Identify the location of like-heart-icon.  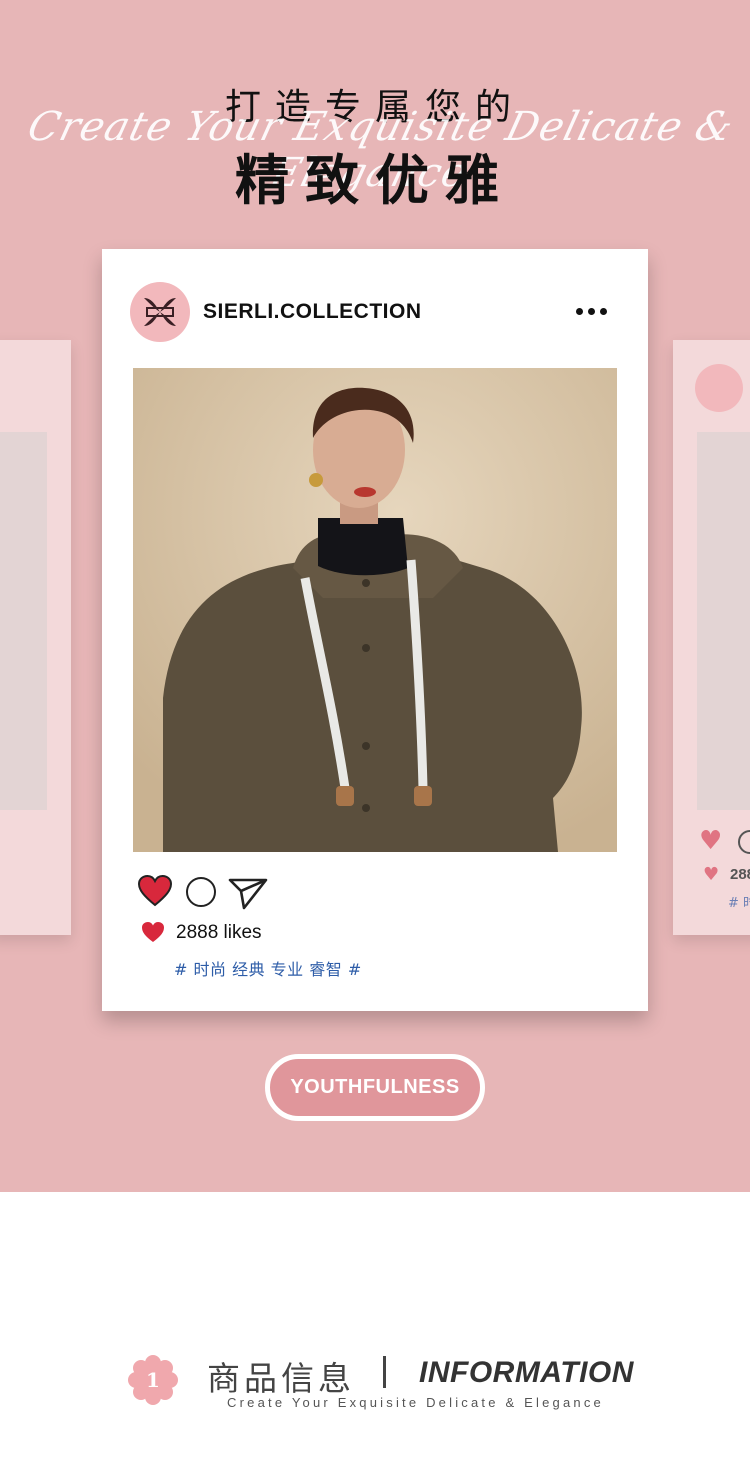
(155, 891).